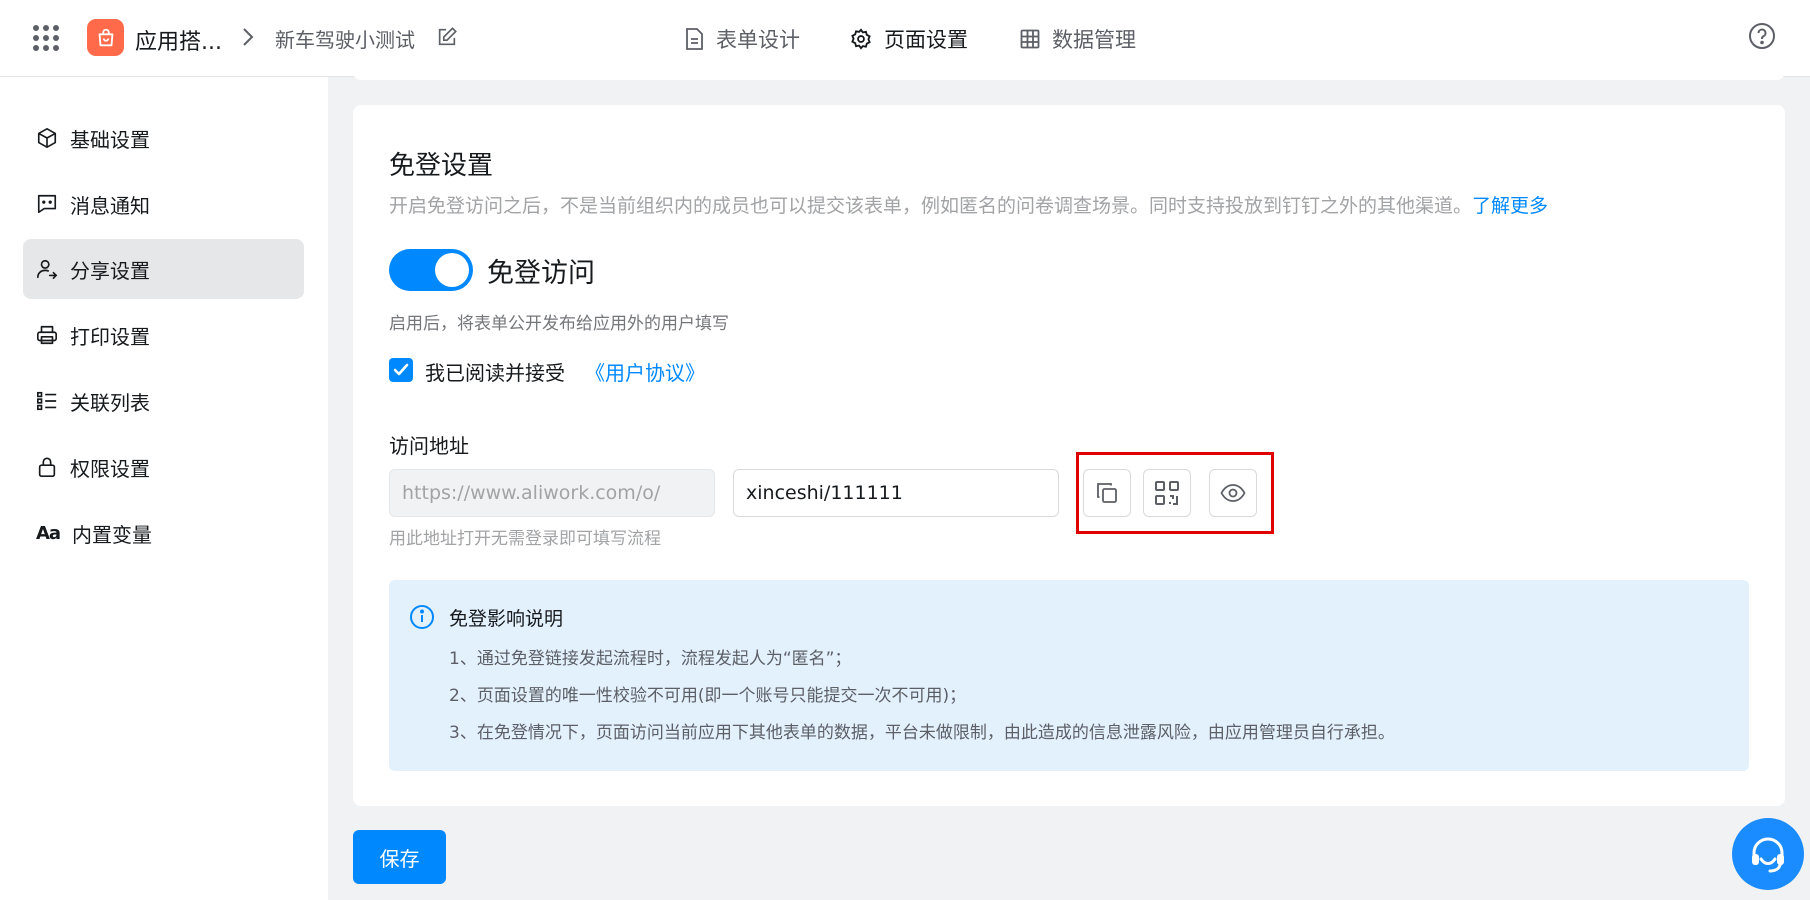  I want to click on tab-label: 表单设计, so click(758, 40).